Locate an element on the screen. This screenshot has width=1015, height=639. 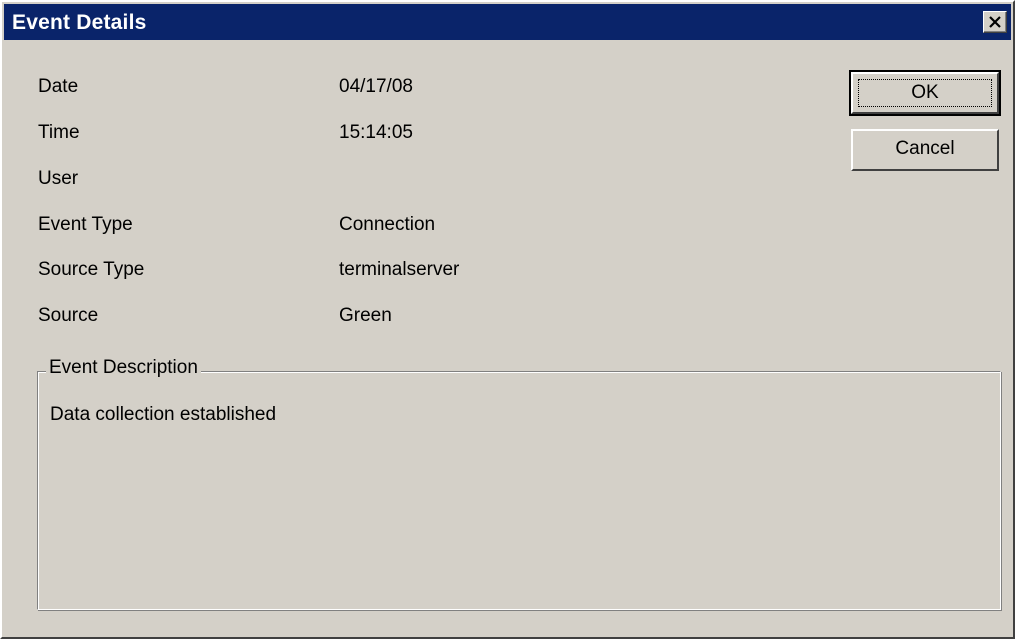
cancel-button: Cancel is located at coordinates (925, 150).